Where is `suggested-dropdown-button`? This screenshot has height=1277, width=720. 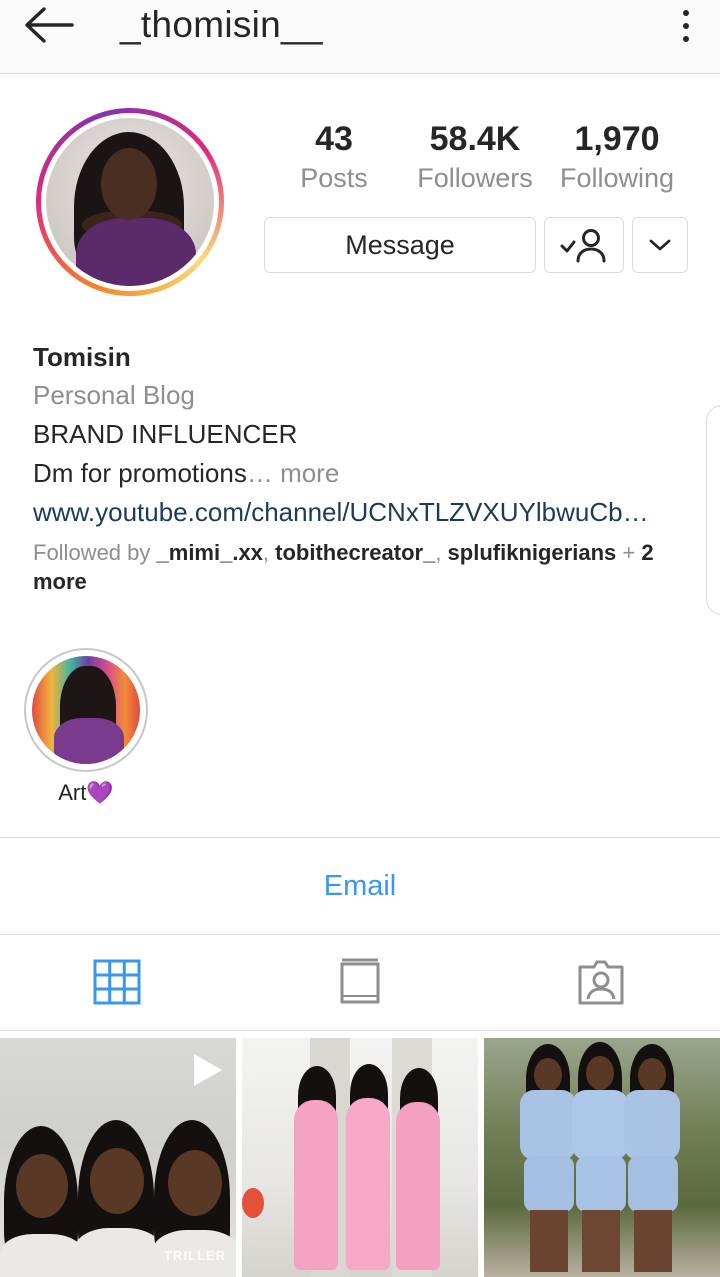
suggested-dropdown-button is located at coordinates (660, 245).